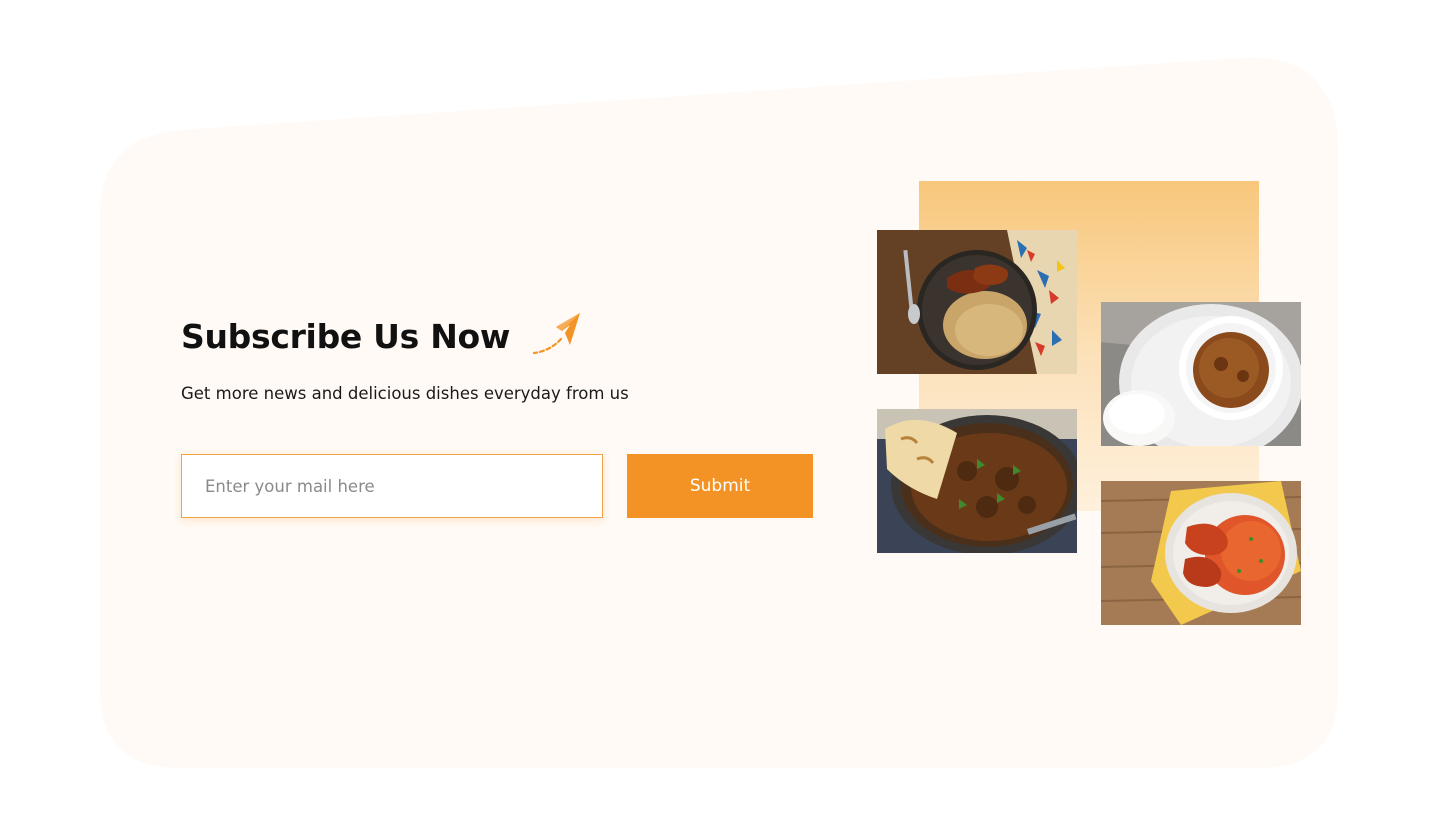 This screenshot has width=1440, height=823. I want to click on curry-skillet-with-naan-photo, so click(977, 481).